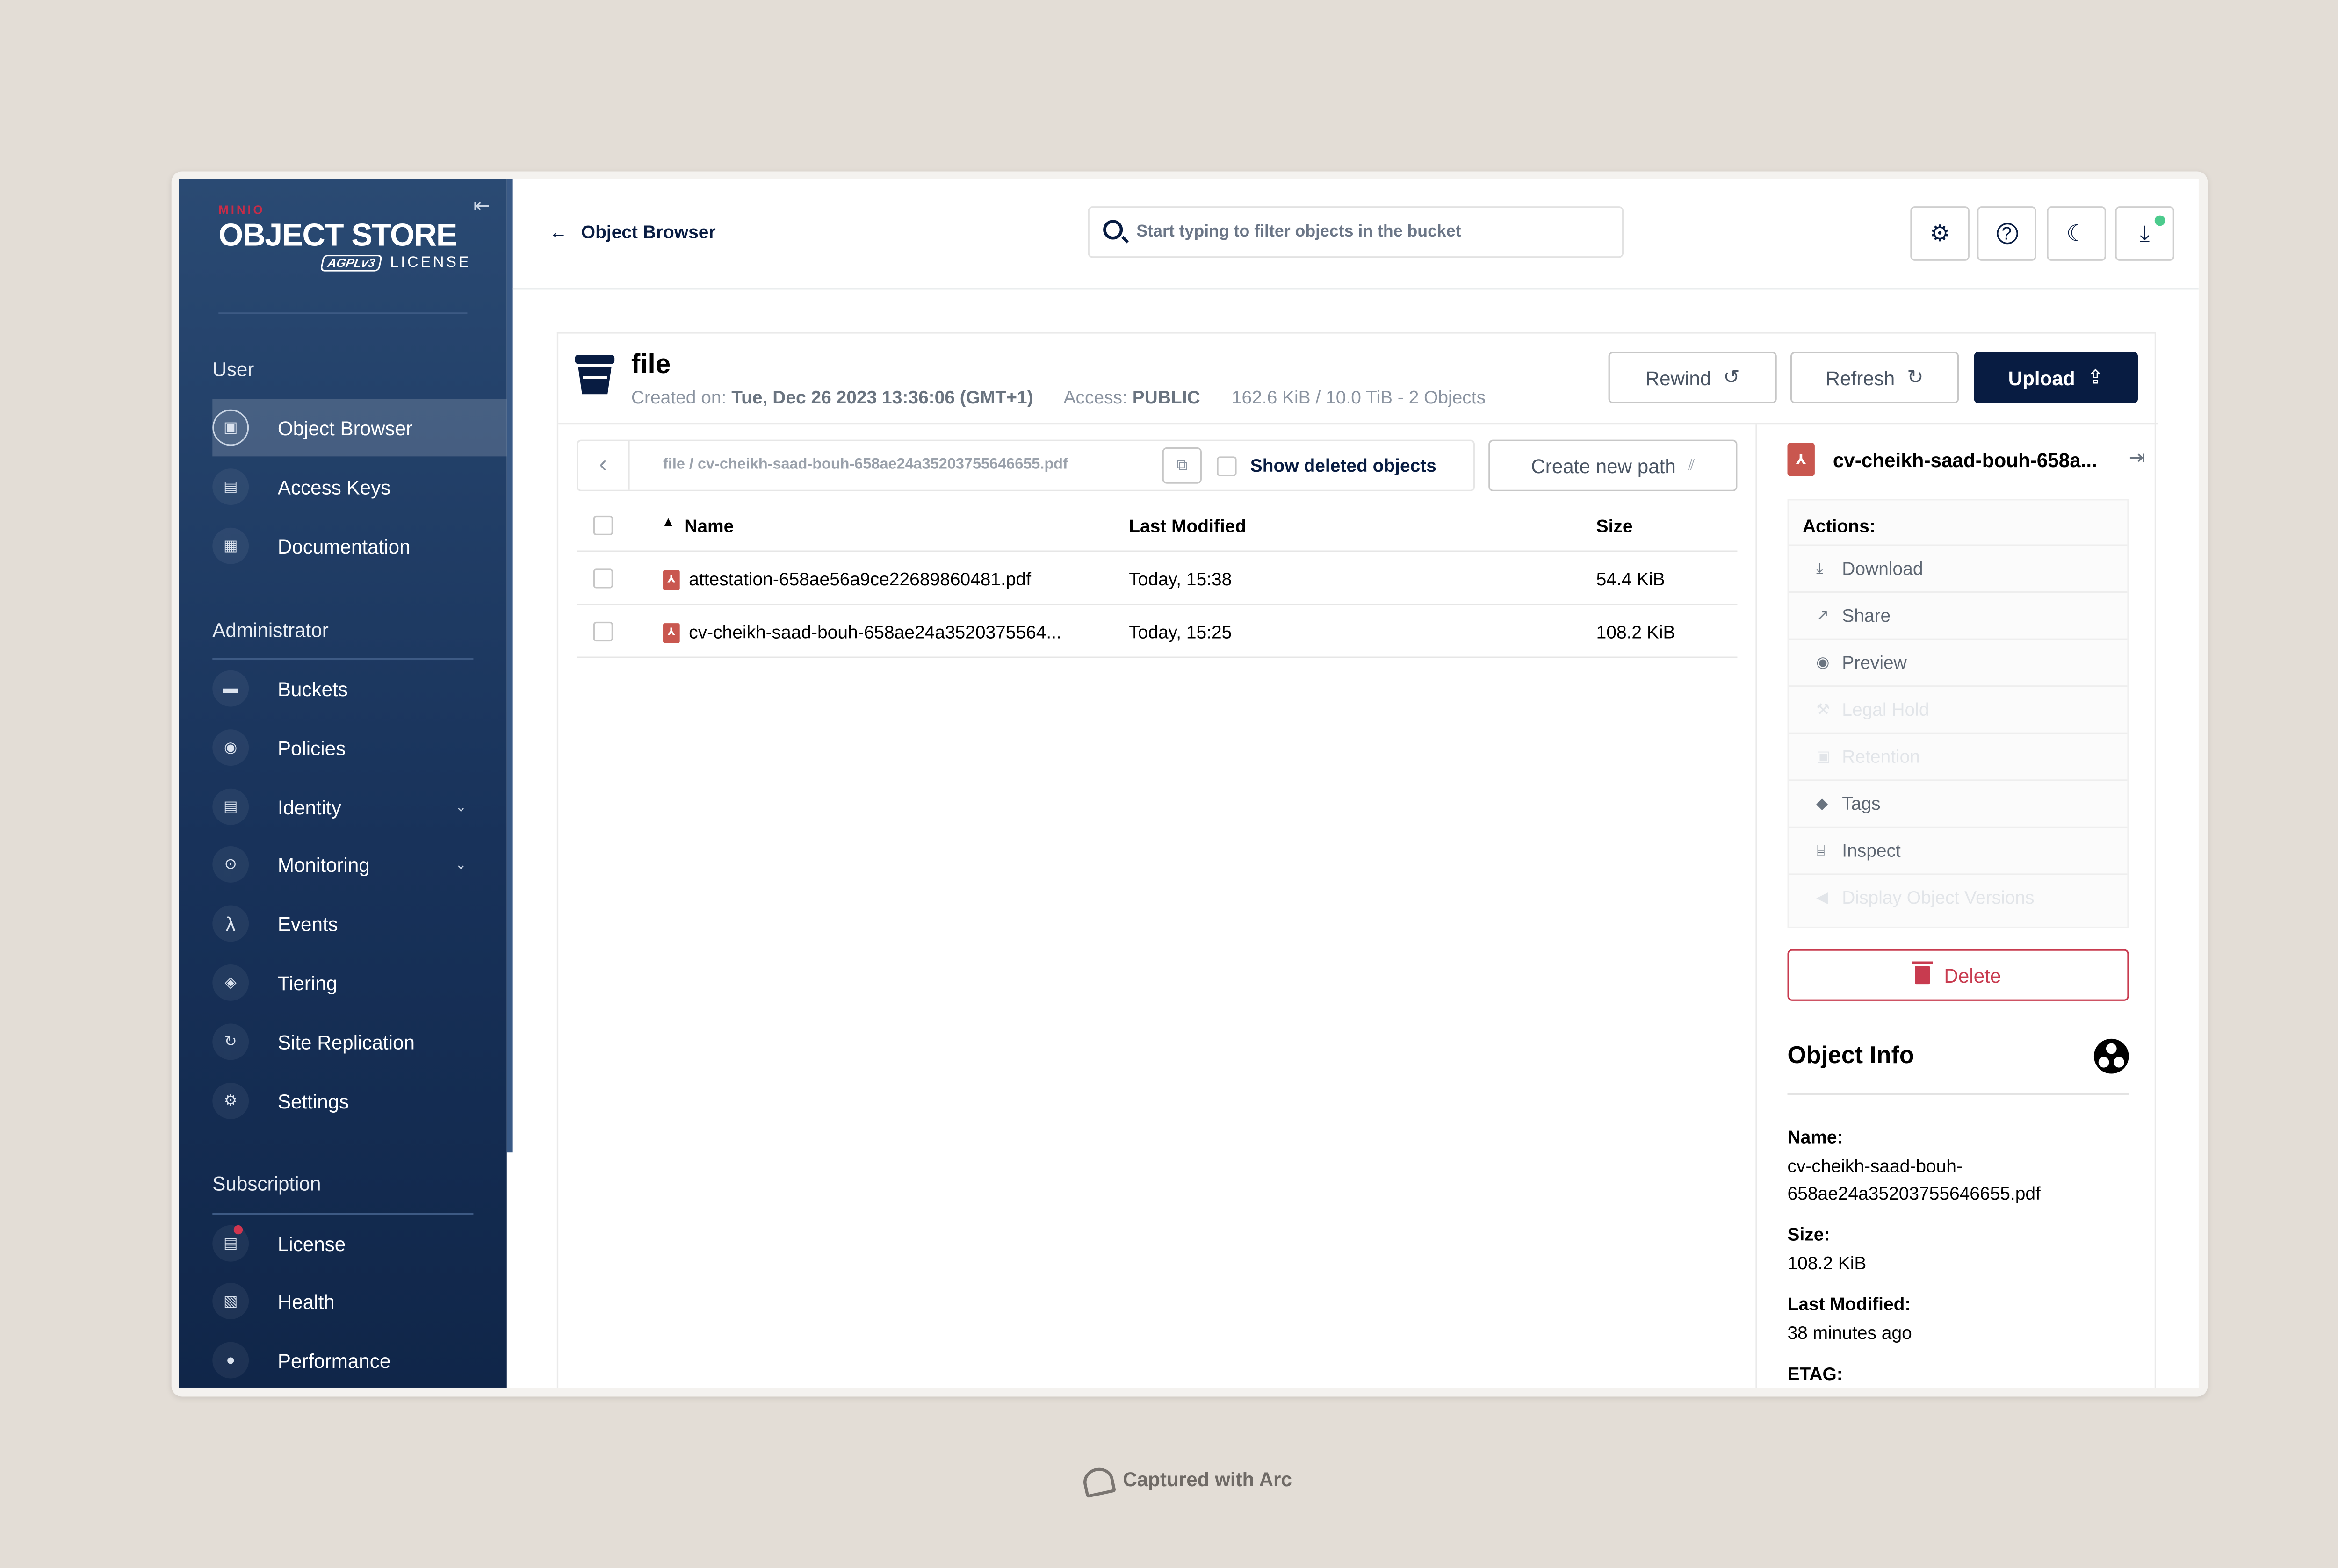 The width and height of the screenshot is (2338, 1568). I want to click on download-icon: ⤓, so click(2145, 234).